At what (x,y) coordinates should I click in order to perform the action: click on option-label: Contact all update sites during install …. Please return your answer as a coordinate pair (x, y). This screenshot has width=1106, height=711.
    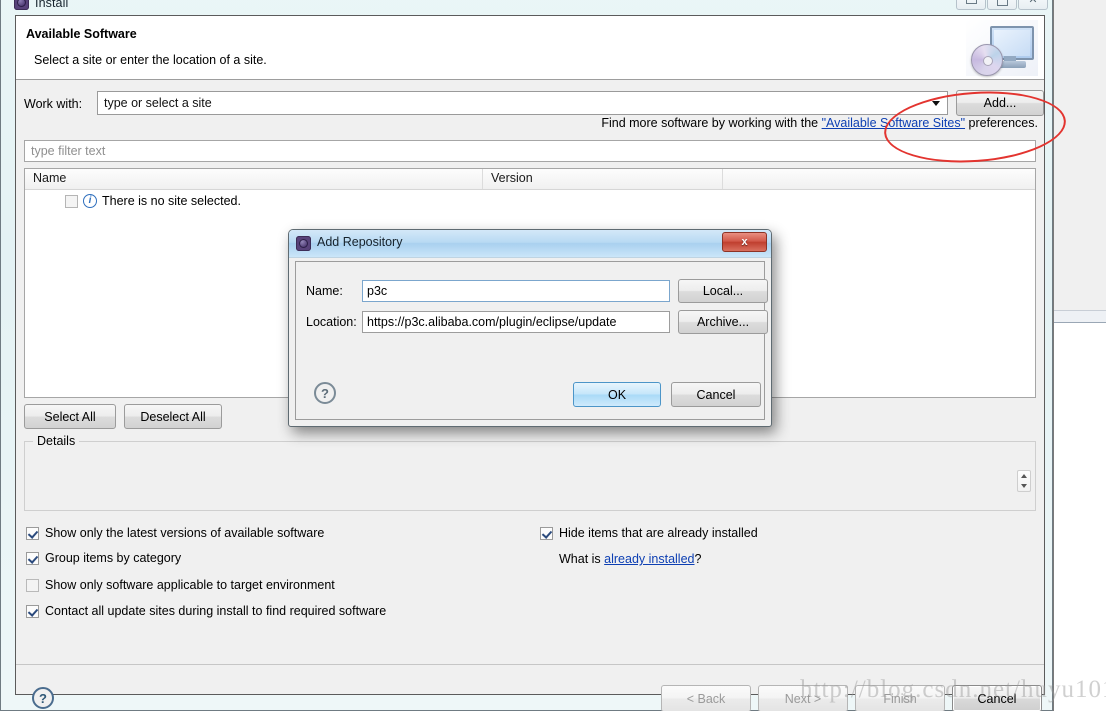
    Looking at the image, I should click on (216, 611).